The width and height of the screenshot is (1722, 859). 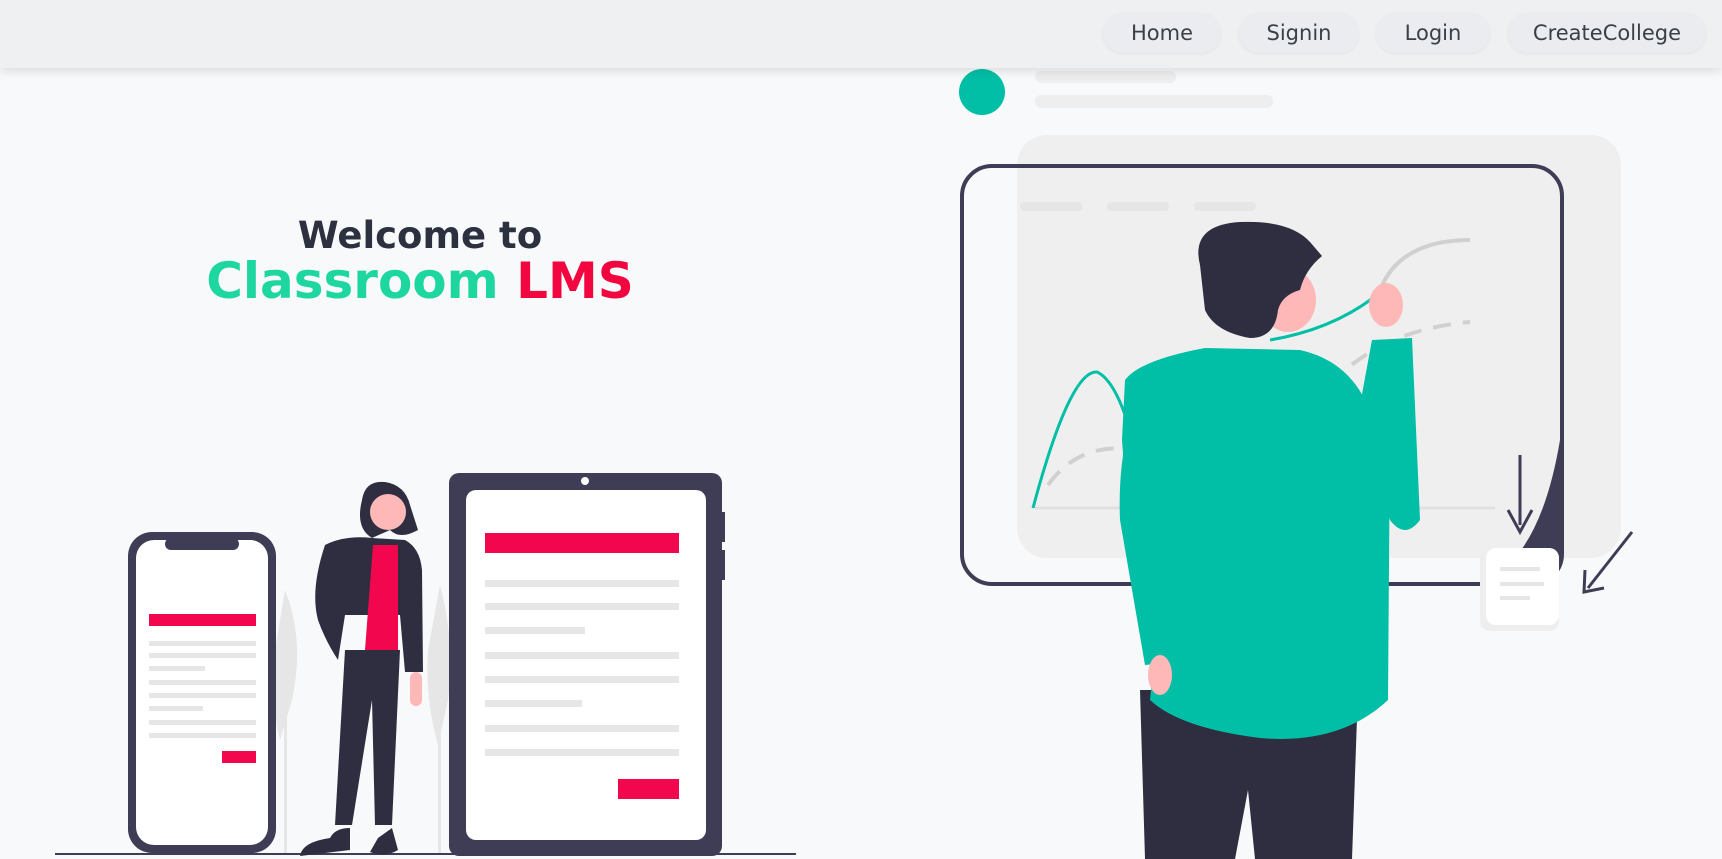 What do you see at coordinates (1607, 33) in the screenshot?
I see `nav-createcollege-button: CreateCollege` at bounding box center [1607, 33].